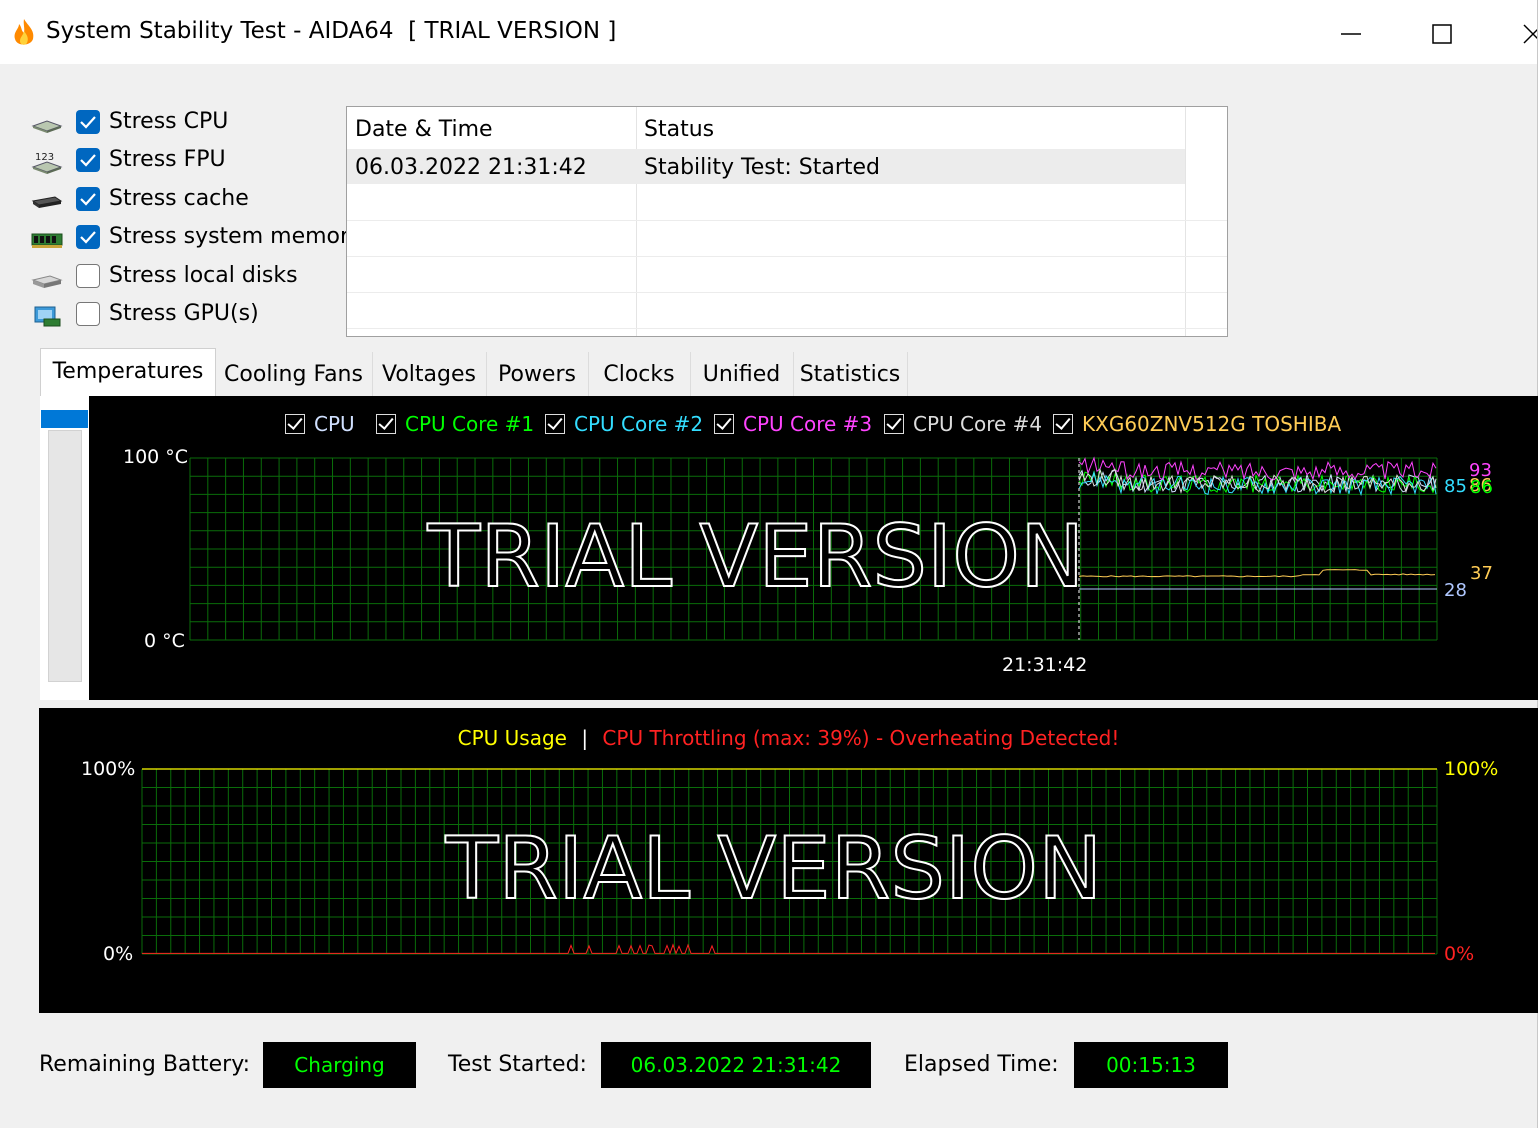 The height and width of the screenshot is (1128, 1538). I want to click on legend-label: CPU Core #4, so click(978, 424).